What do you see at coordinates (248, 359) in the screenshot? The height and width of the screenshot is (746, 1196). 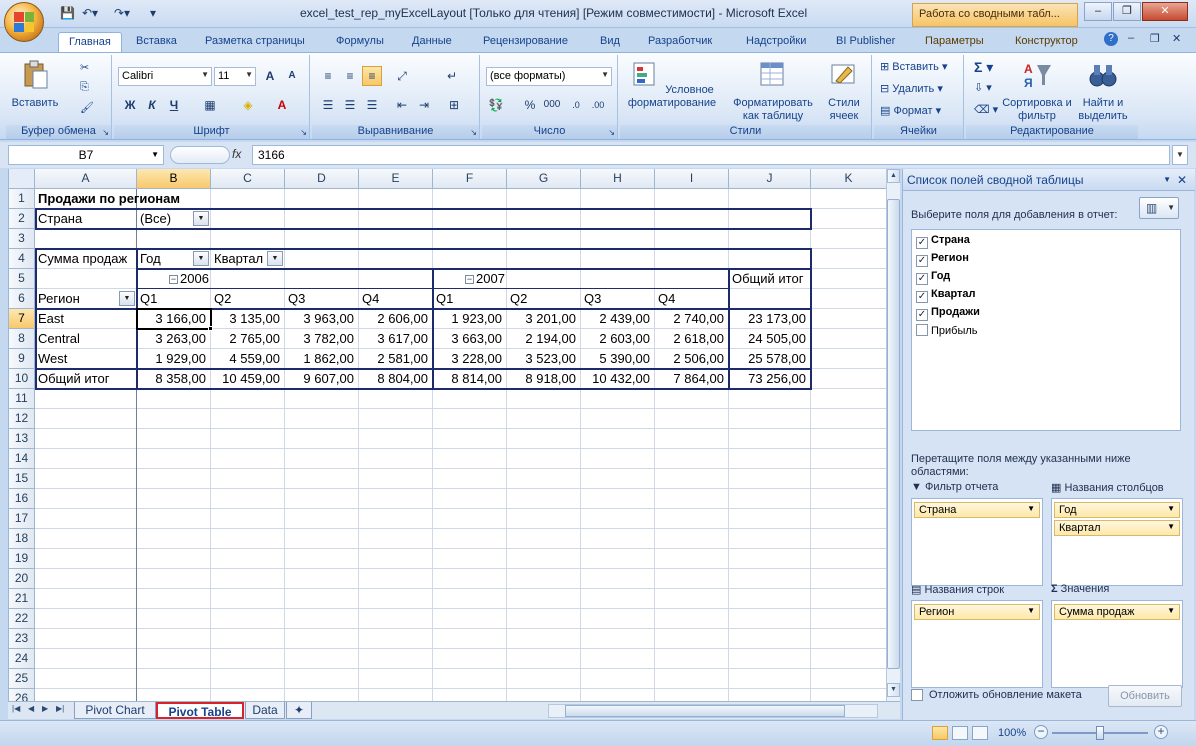 I see `value-cell: 4 559,00` at bounding box center [248, 359].